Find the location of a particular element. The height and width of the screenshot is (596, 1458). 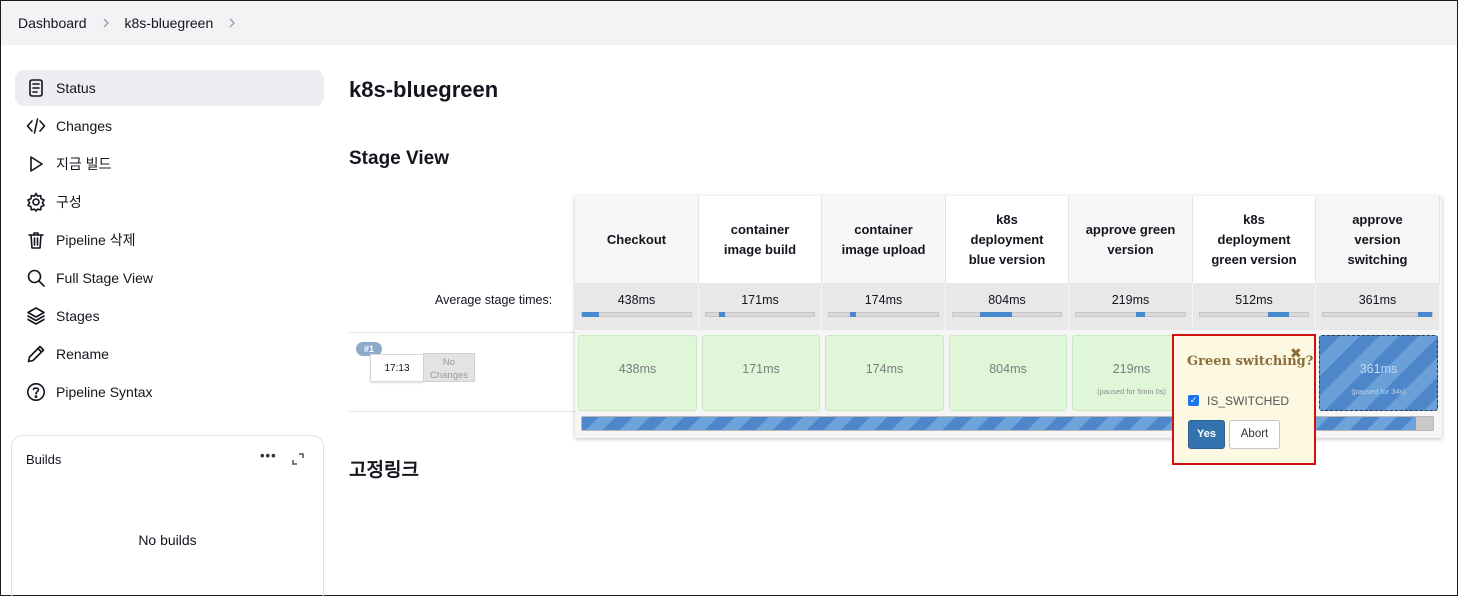

layers-icon is located at coordinates (36, 316).